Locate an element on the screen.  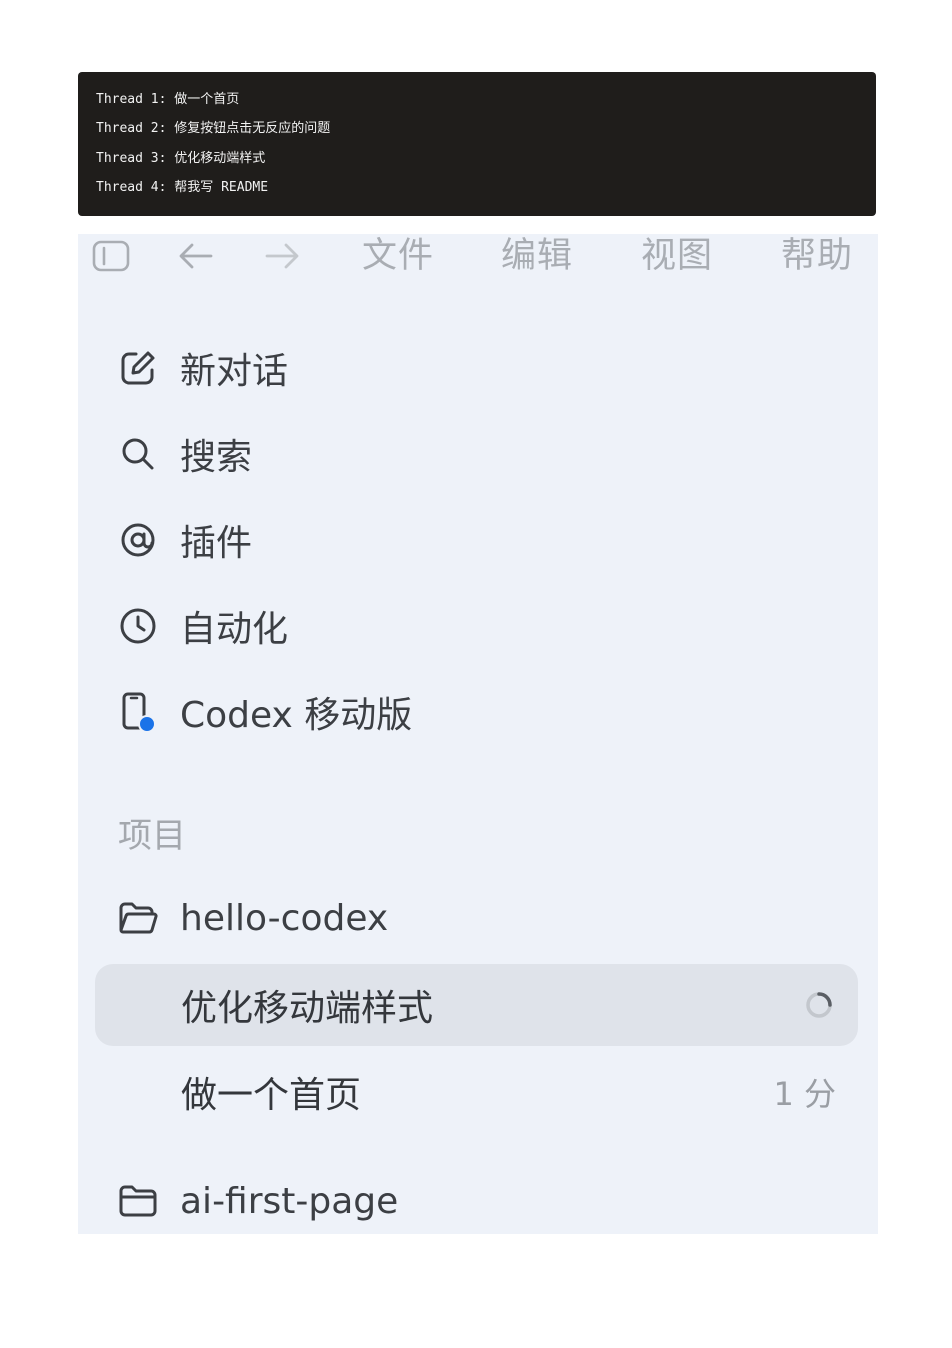
nav-item-codex-mobile: Codex 移动版 is located at coordinates (264, 712).